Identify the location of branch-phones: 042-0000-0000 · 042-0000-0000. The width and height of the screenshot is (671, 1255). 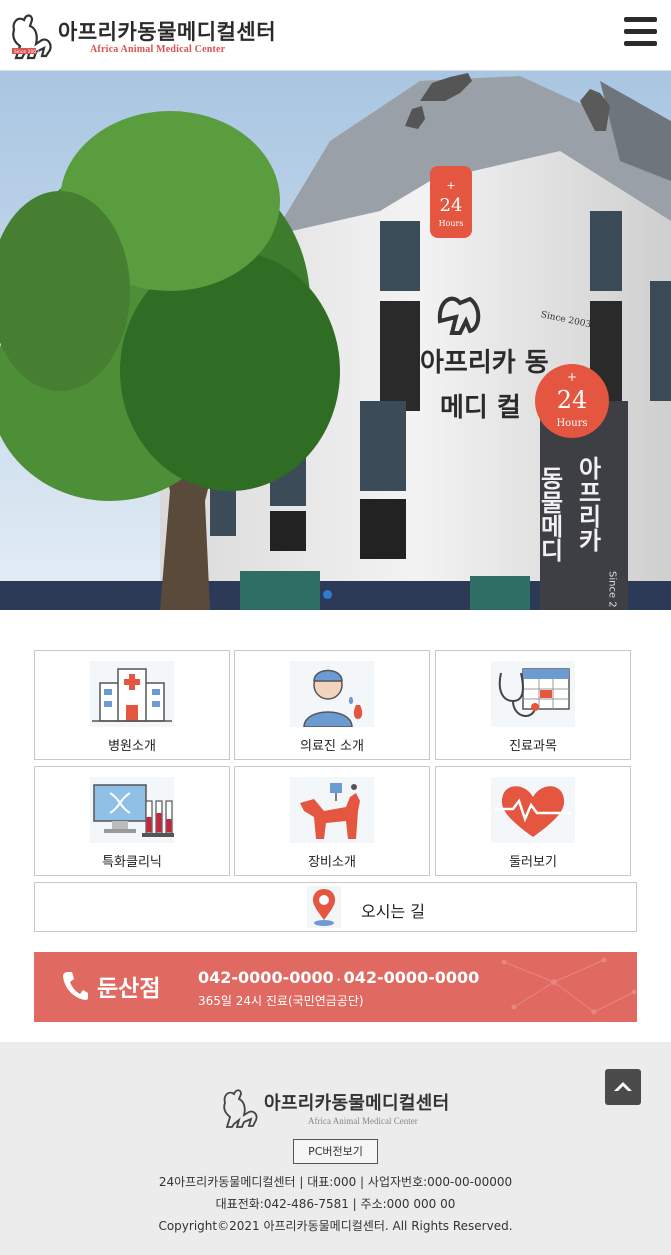
(338, 977).